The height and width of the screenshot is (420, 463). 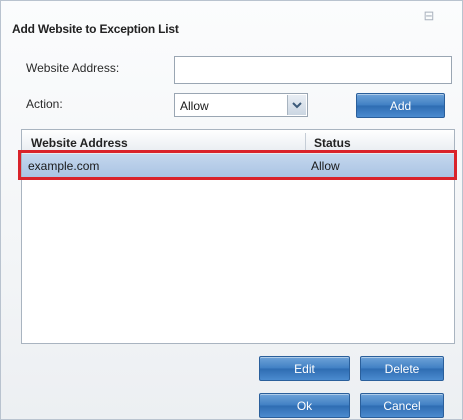 I want to click on action-label: Action:, so click(x=44, y=104).